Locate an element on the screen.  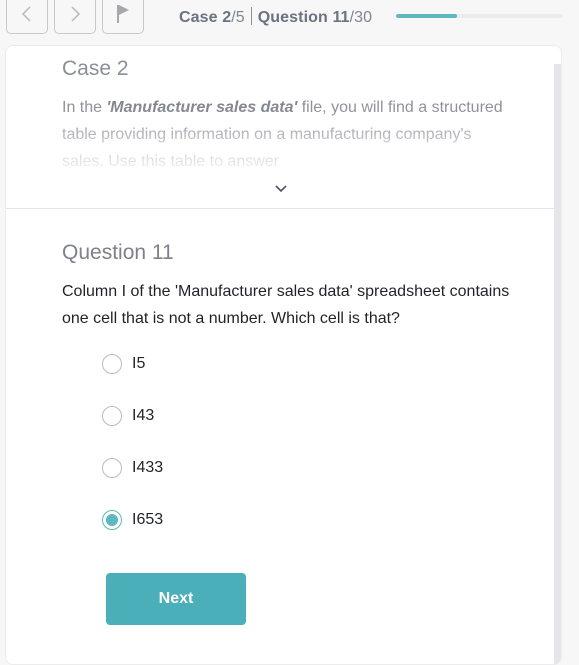
previous-button is located at coordinates (27, 17).